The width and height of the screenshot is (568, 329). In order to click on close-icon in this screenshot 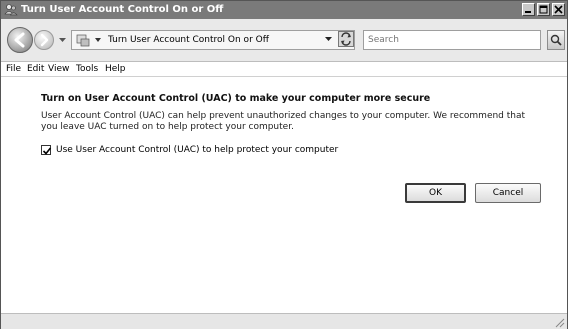, I will do `click(558, 9)`.